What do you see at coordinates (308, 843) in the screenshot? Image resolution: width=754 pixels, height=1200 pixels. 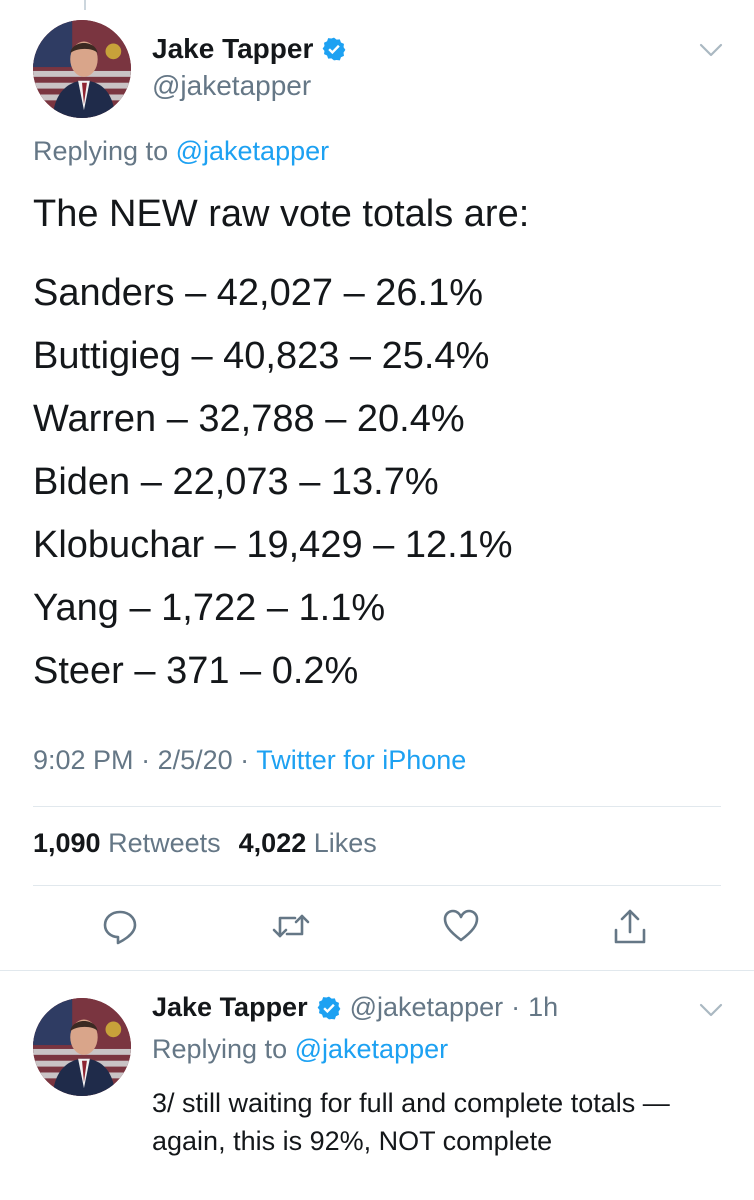 I see `likes-stat: 4,022 Likes` at bounding box center [308, 843].